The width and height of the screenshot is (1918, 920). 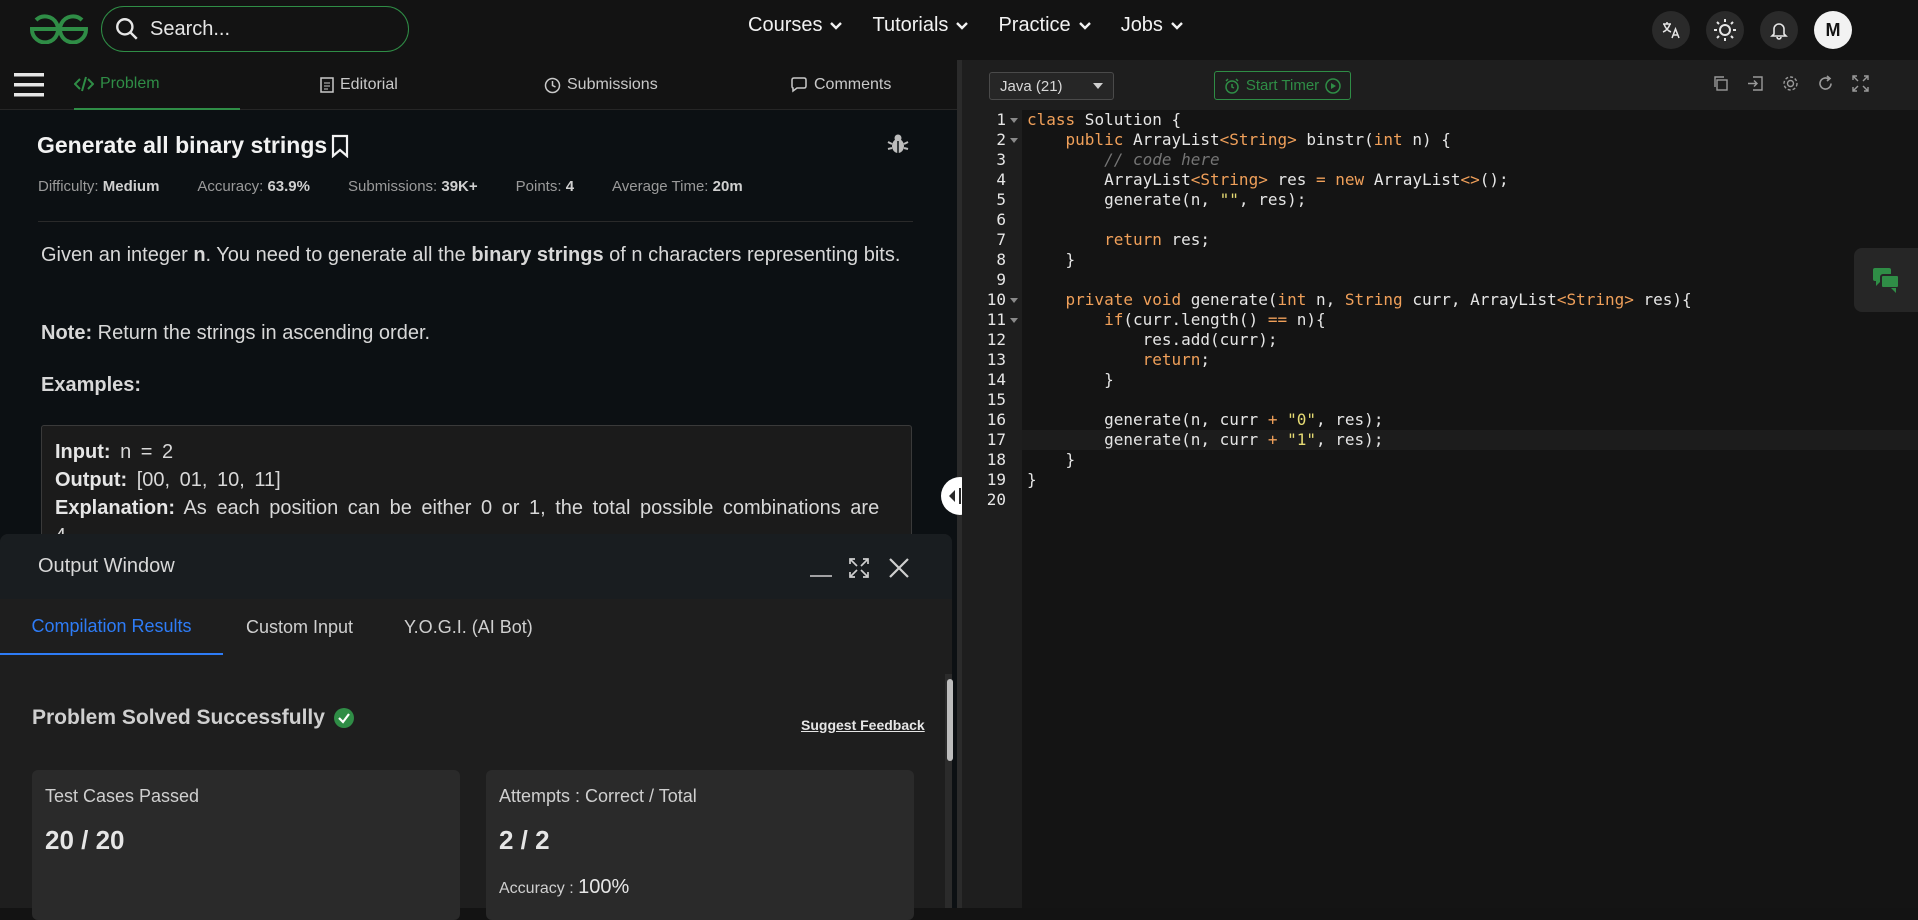 I want to click on nav-tutorials-label: Tutorials, so click(x=910, y=25).